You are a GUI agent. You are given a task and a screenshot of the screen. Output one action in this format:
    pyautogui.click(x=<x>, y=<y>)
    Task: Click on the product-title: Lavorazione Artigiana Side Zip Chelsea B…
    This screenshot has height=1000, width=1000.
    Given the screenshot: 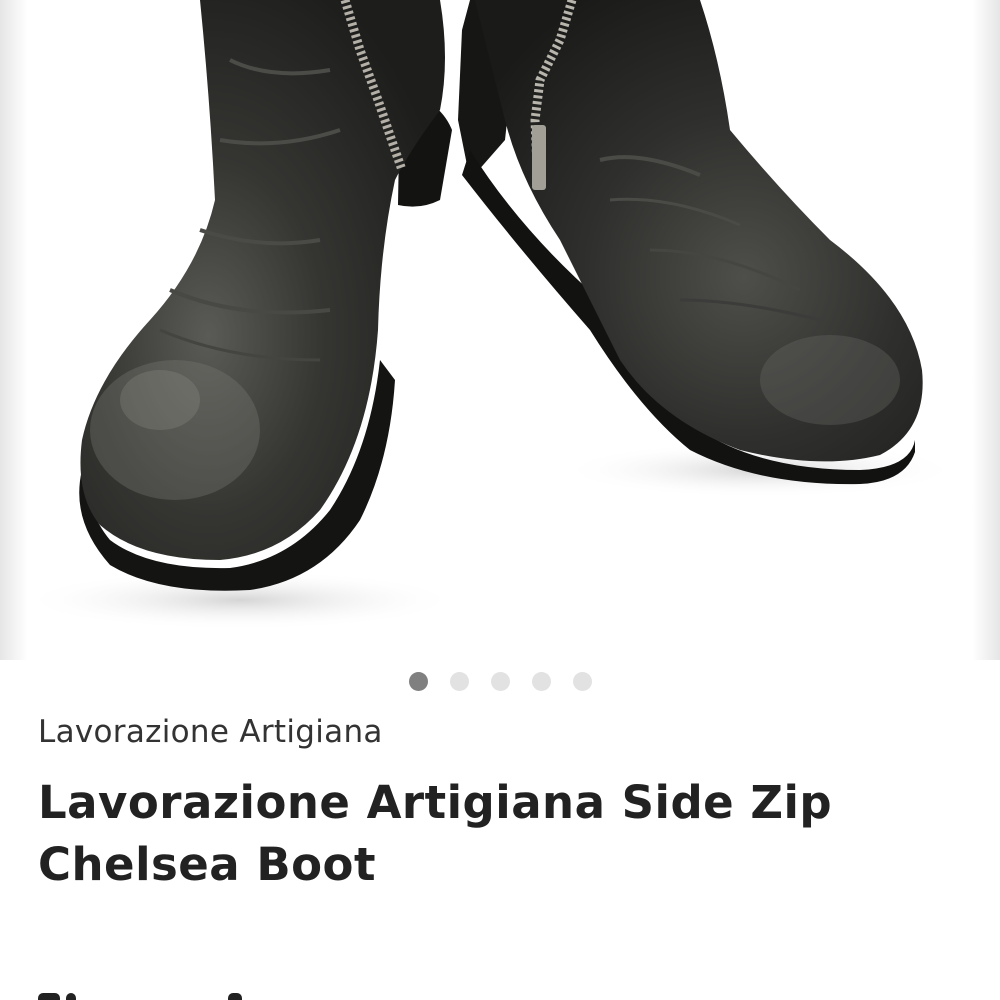 What is the action you would take?
    pyautogui.click(x=435, y=833)
    